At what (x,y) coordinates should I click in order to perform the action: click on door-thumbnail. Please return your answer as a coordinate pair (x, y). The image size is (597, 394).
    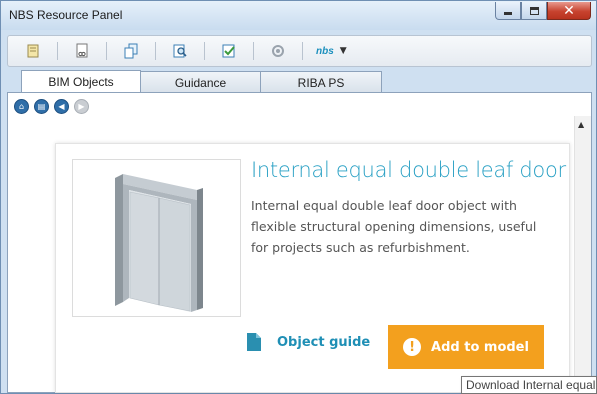
    Looking at the image, I should click on (156, 238).